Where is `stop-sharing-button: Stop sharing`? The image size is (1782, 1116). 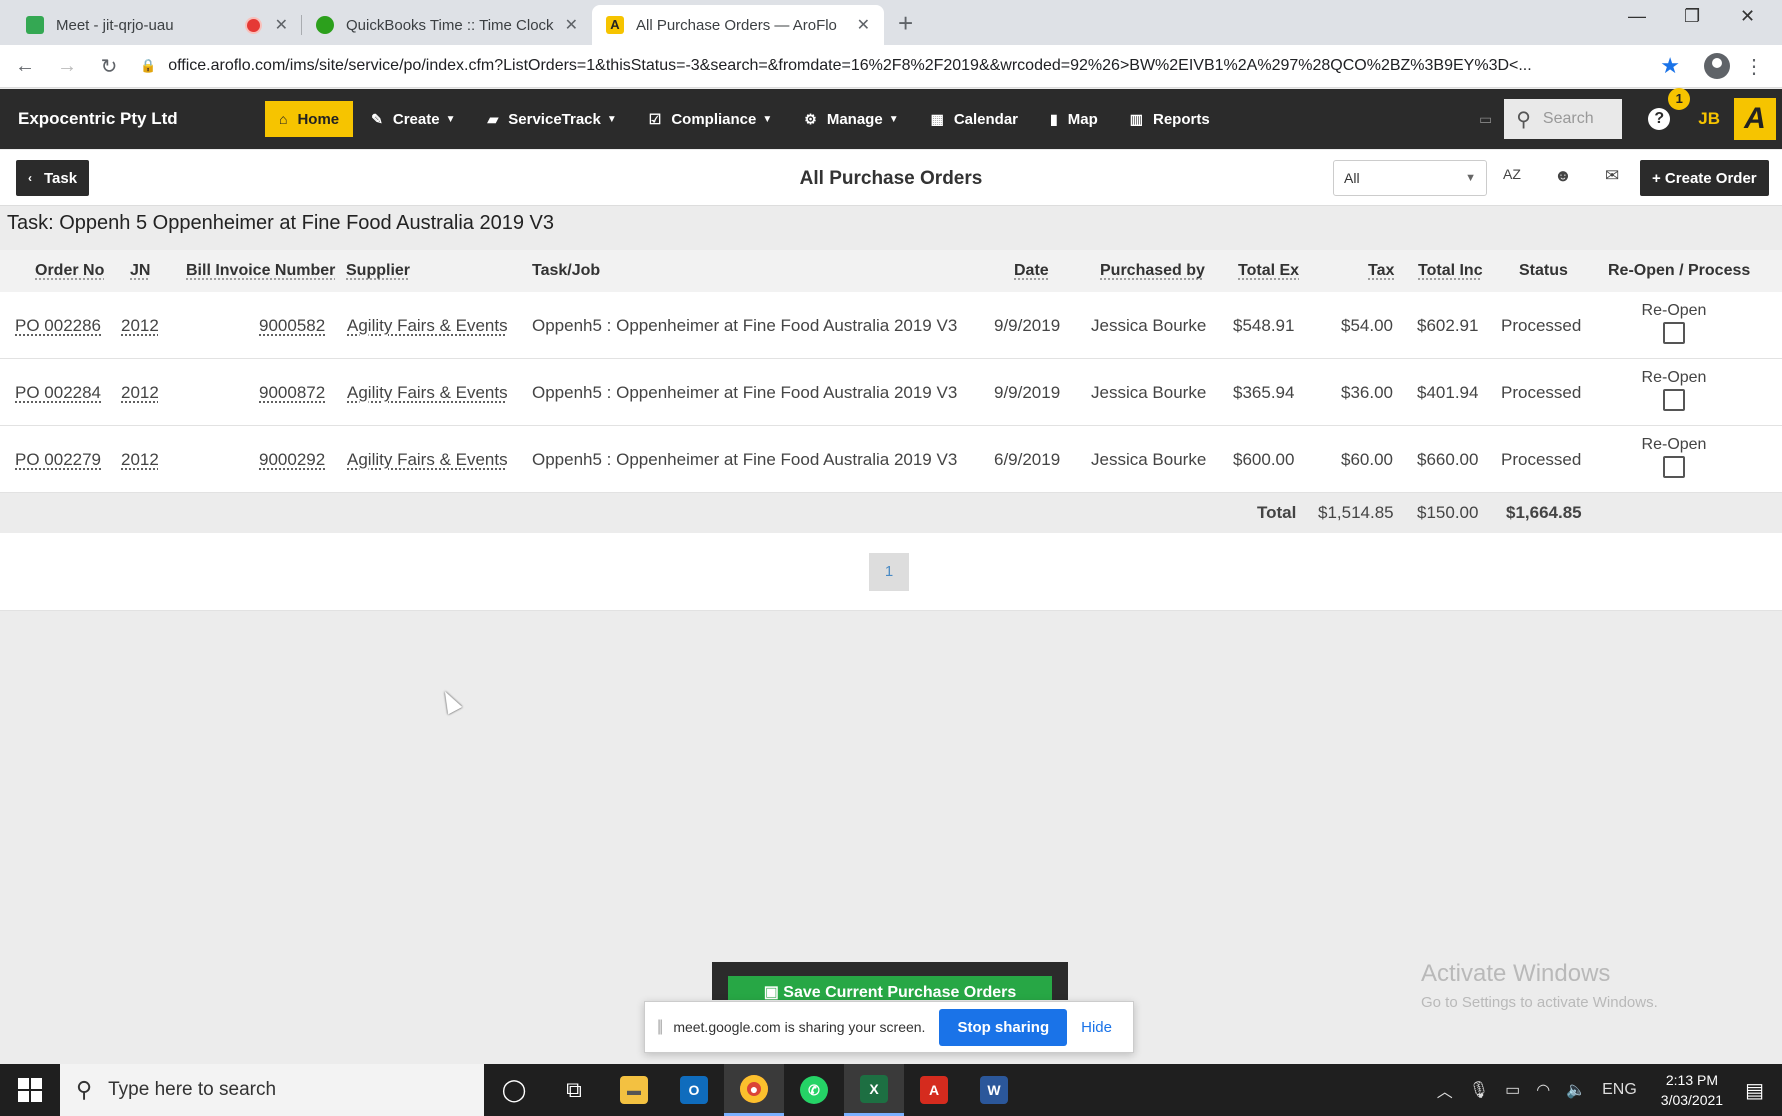
stop-sharing-button: Stop sharing is located at coordinates (1003, 1027).